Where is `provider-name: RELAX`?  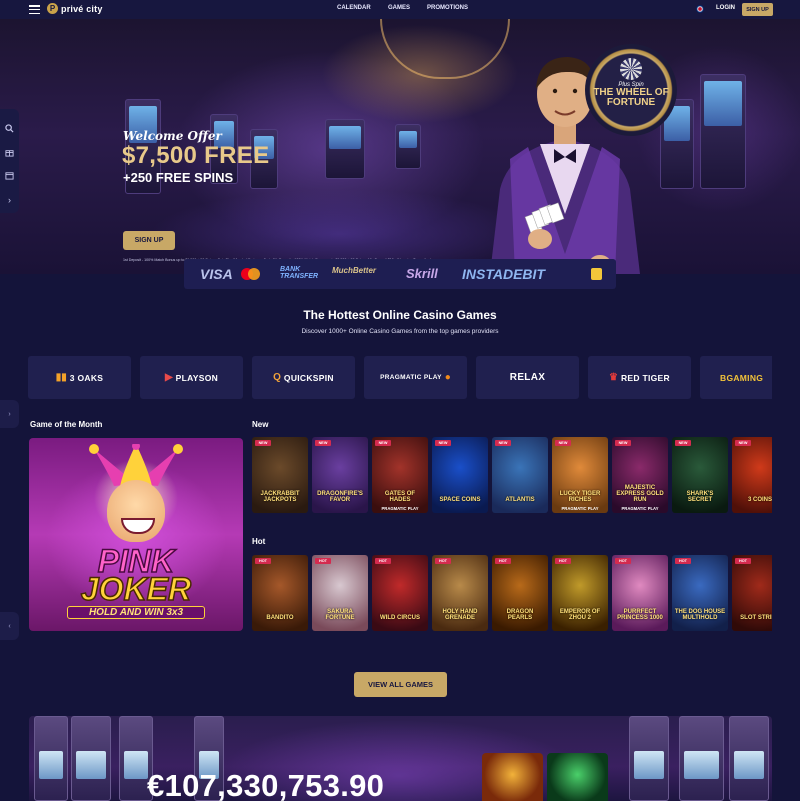
provider-name: RELAX is located at coordinates (527, 377).